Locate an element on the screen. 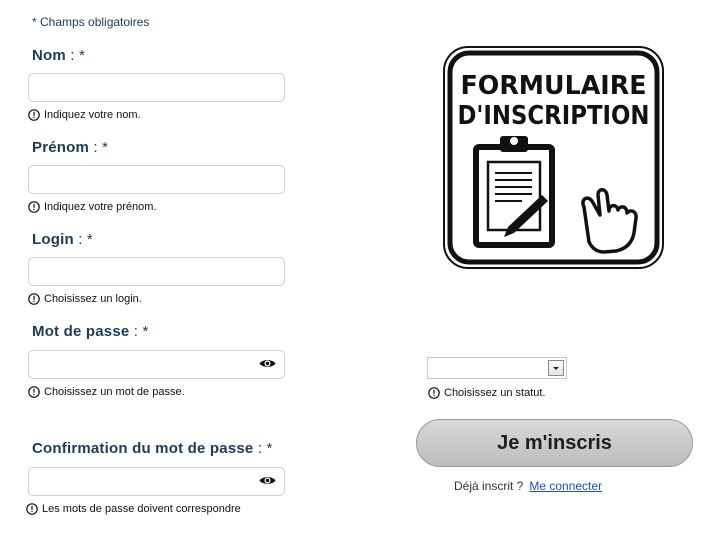 The height and width of the screenshot is (543, 721). logo-title-line1: FORMULAIRE is located at coordinates (554, 86).